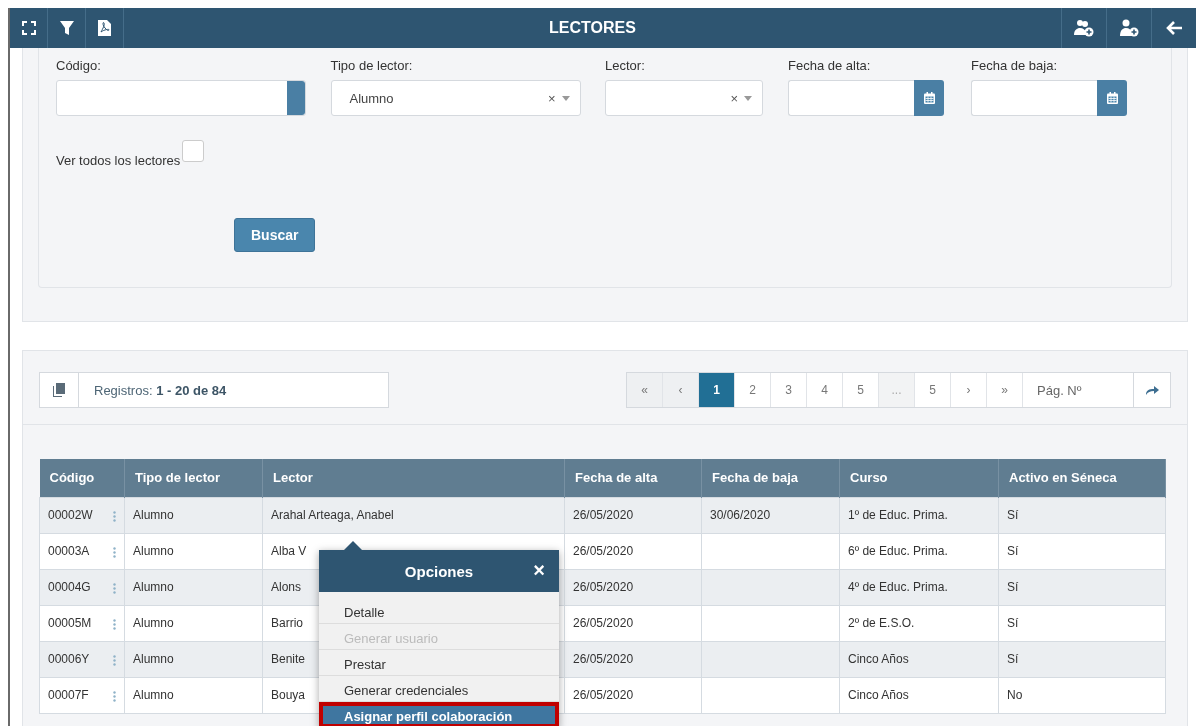  I want to click on table-cell: 1º de Educ. Prima., so click(898, 515).